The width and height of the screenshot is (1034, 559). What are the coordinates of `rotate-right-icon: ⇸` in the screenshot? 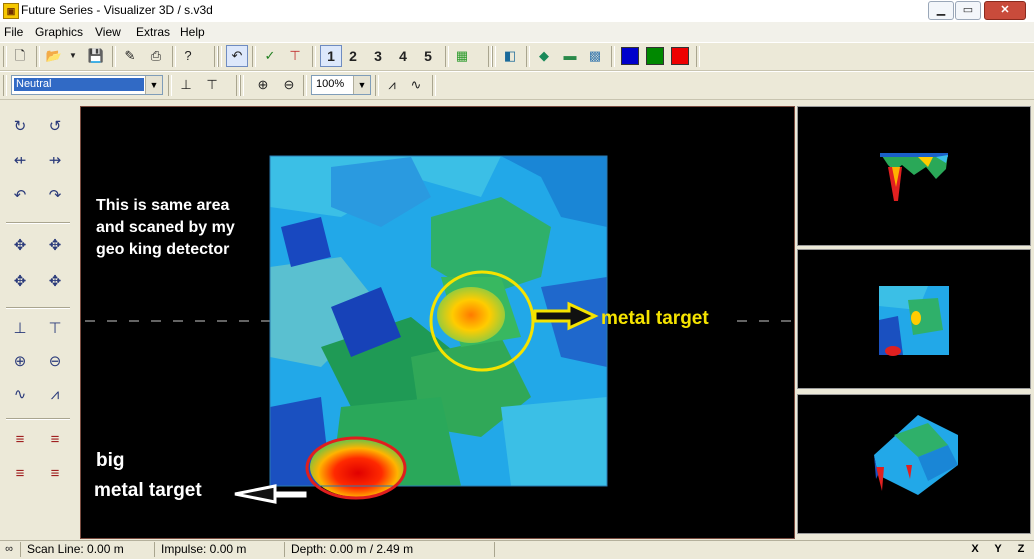 It's located at (55, 161).